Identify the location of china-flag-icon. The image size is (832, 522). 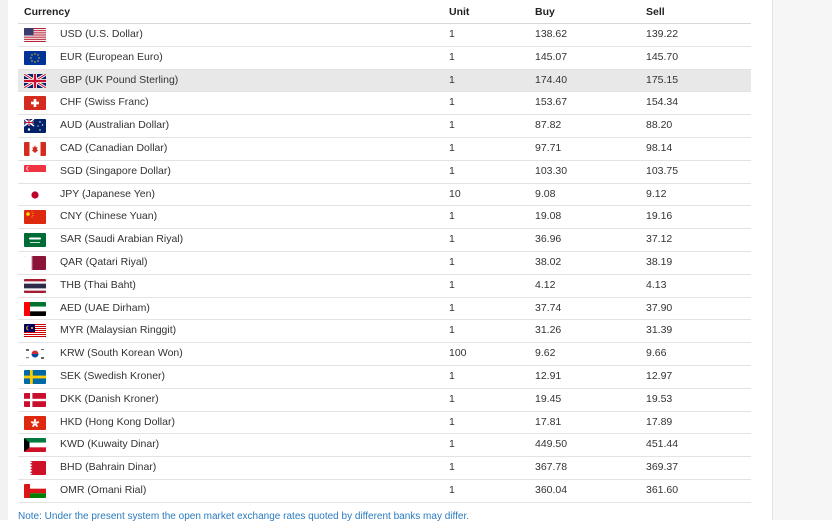
(35, 217).